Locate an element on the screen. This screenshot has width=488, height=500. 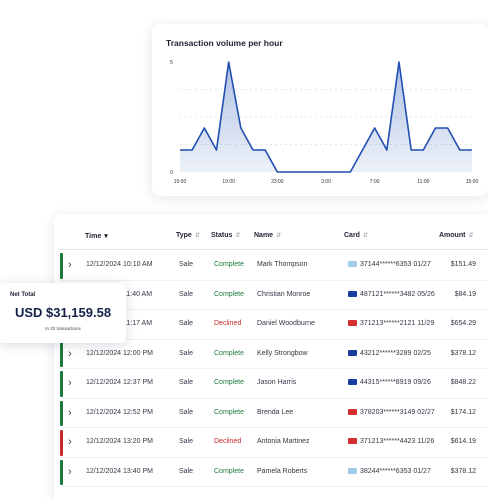
status-header-label: Status is located at coordinates (222, 235).